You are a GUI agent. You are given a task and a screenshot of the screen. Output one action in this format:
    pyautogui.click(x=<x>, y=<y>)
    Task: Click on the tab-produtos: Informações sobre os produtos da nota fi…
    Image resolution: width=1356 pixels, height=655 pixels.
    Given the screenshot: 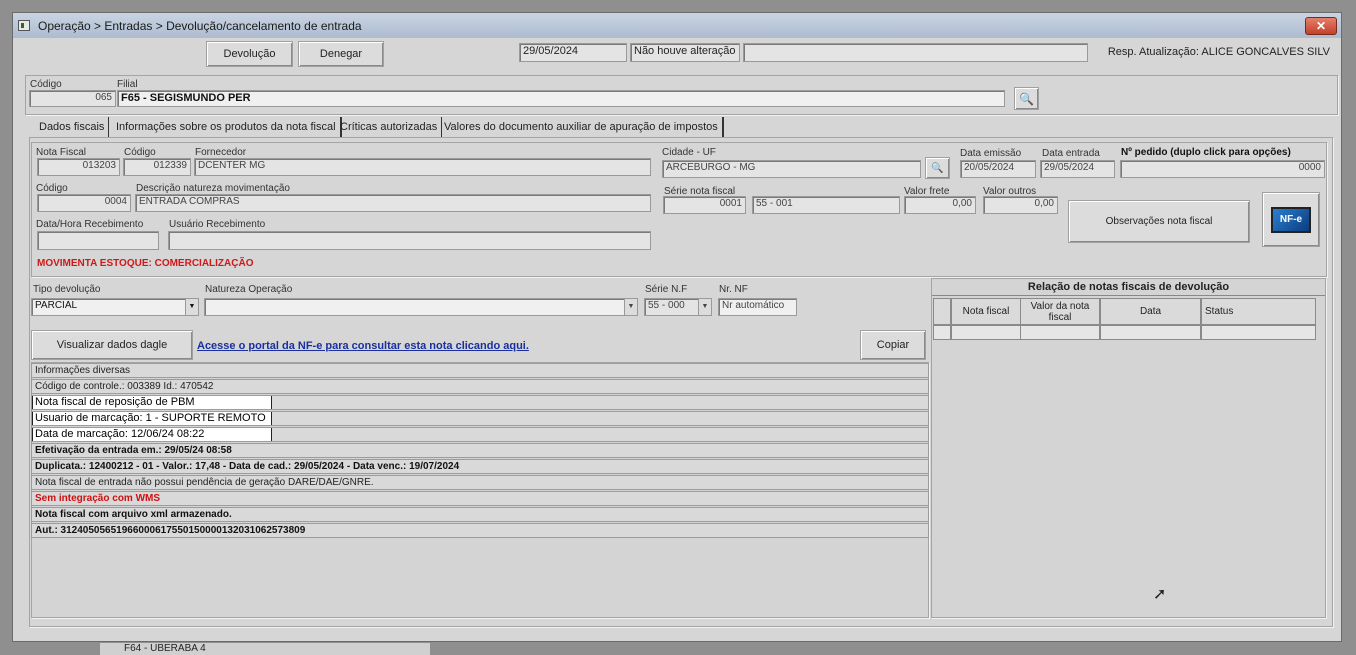 What is the action you would take?
    pyautogui.click(x=227, y=127)
    